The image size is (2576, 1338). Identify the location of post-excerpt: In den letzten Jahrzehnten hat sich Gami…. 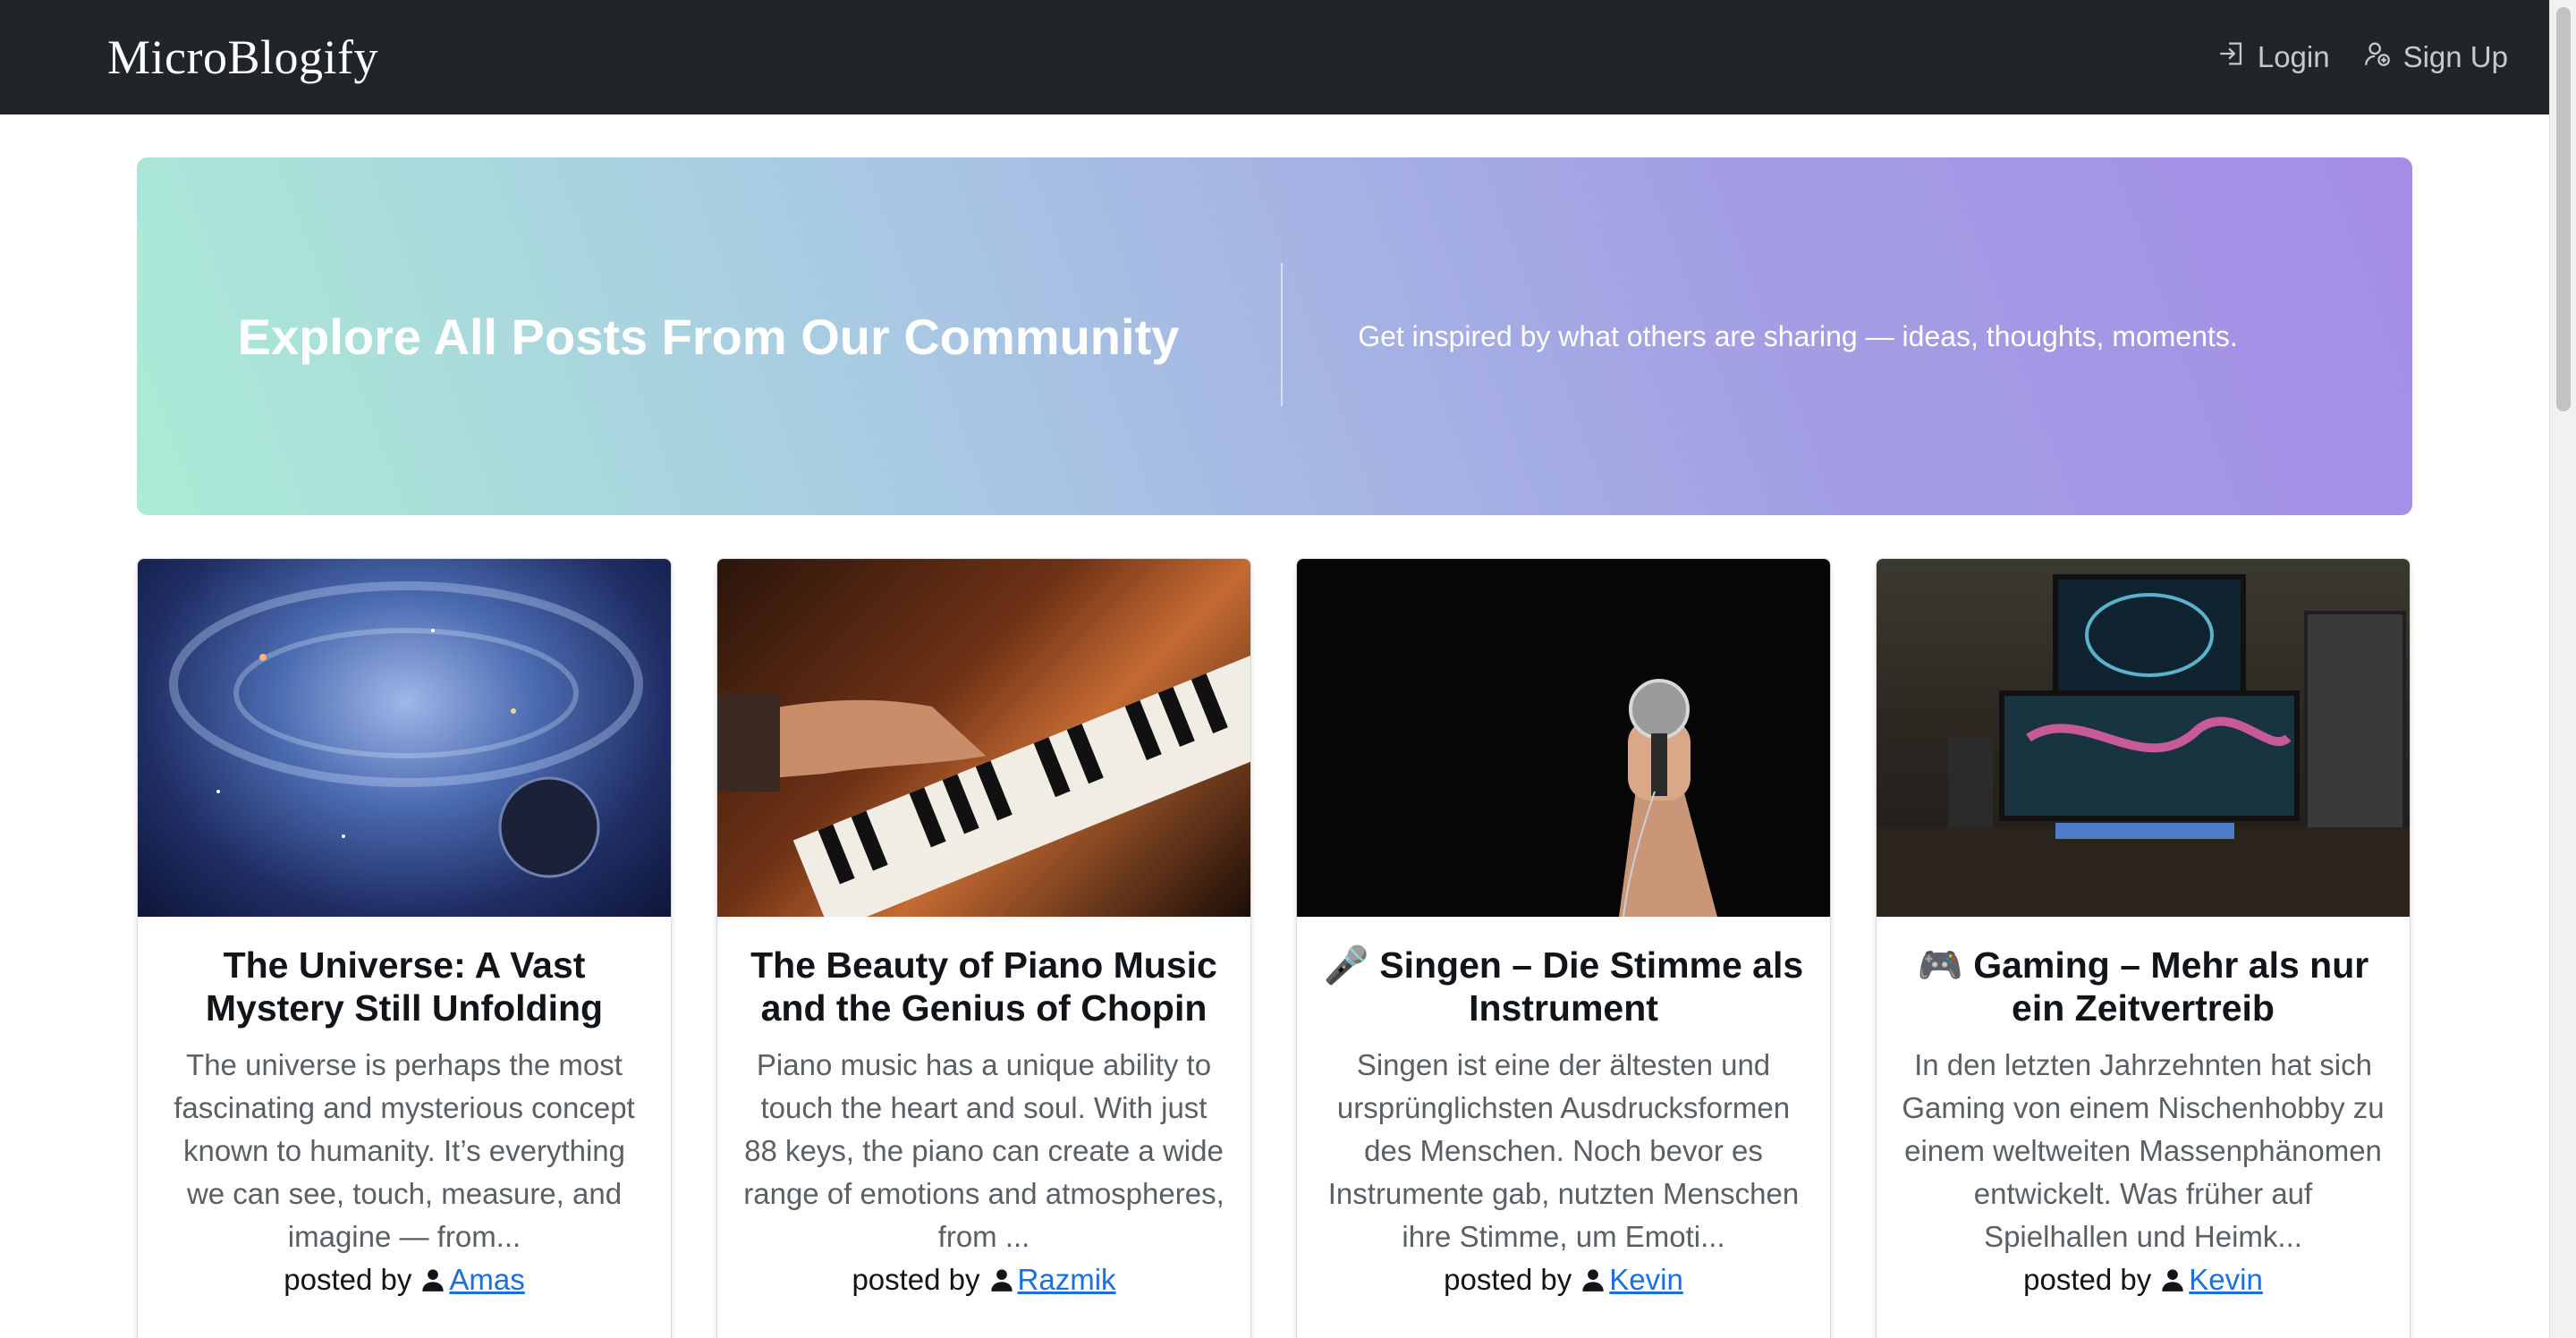
(2143, 1150).